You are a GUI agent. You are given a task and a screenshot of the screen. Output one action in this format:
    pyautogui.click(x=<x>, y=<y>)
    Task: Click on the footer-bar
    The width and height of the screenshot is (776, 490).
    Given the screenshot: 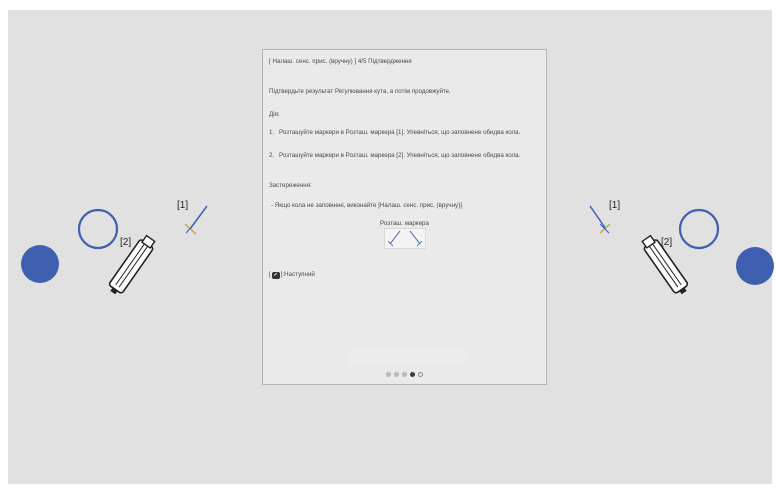 What is the action you would take?
    pyautogui.click(x=407, y=358)
    